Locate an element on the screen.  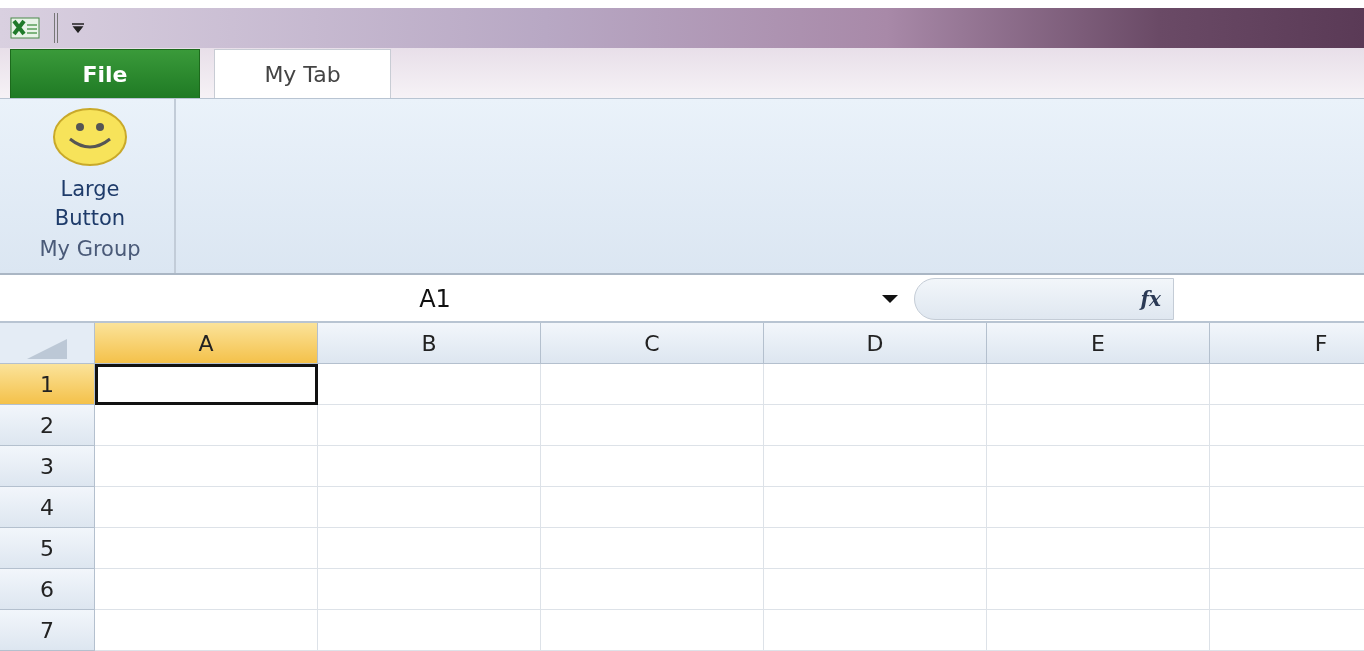
row-header: 5 is located at coordinates (47, 548).